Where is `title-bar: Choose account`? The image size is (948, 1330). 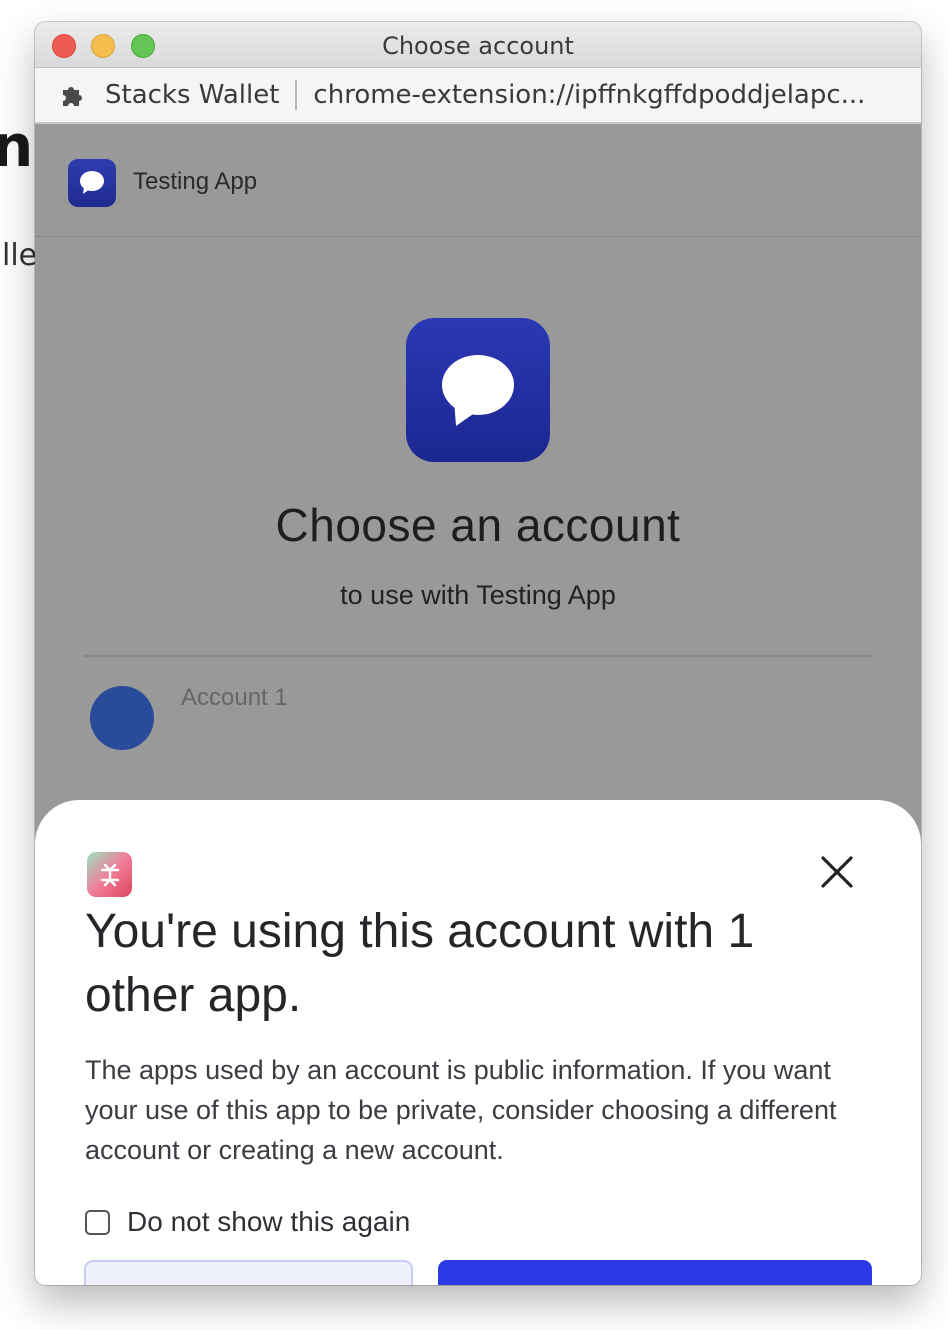 title-bar: Choose account is located at coordinates (478, 45).